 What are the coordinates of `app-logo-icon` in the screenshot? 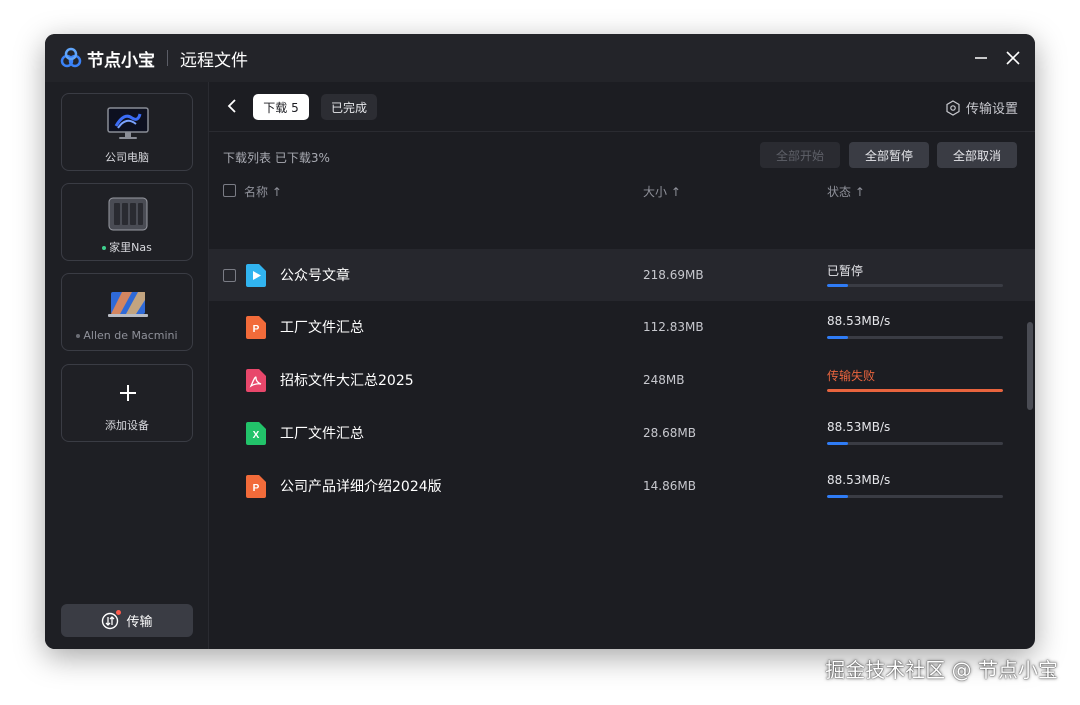 It's located at (71, 57).